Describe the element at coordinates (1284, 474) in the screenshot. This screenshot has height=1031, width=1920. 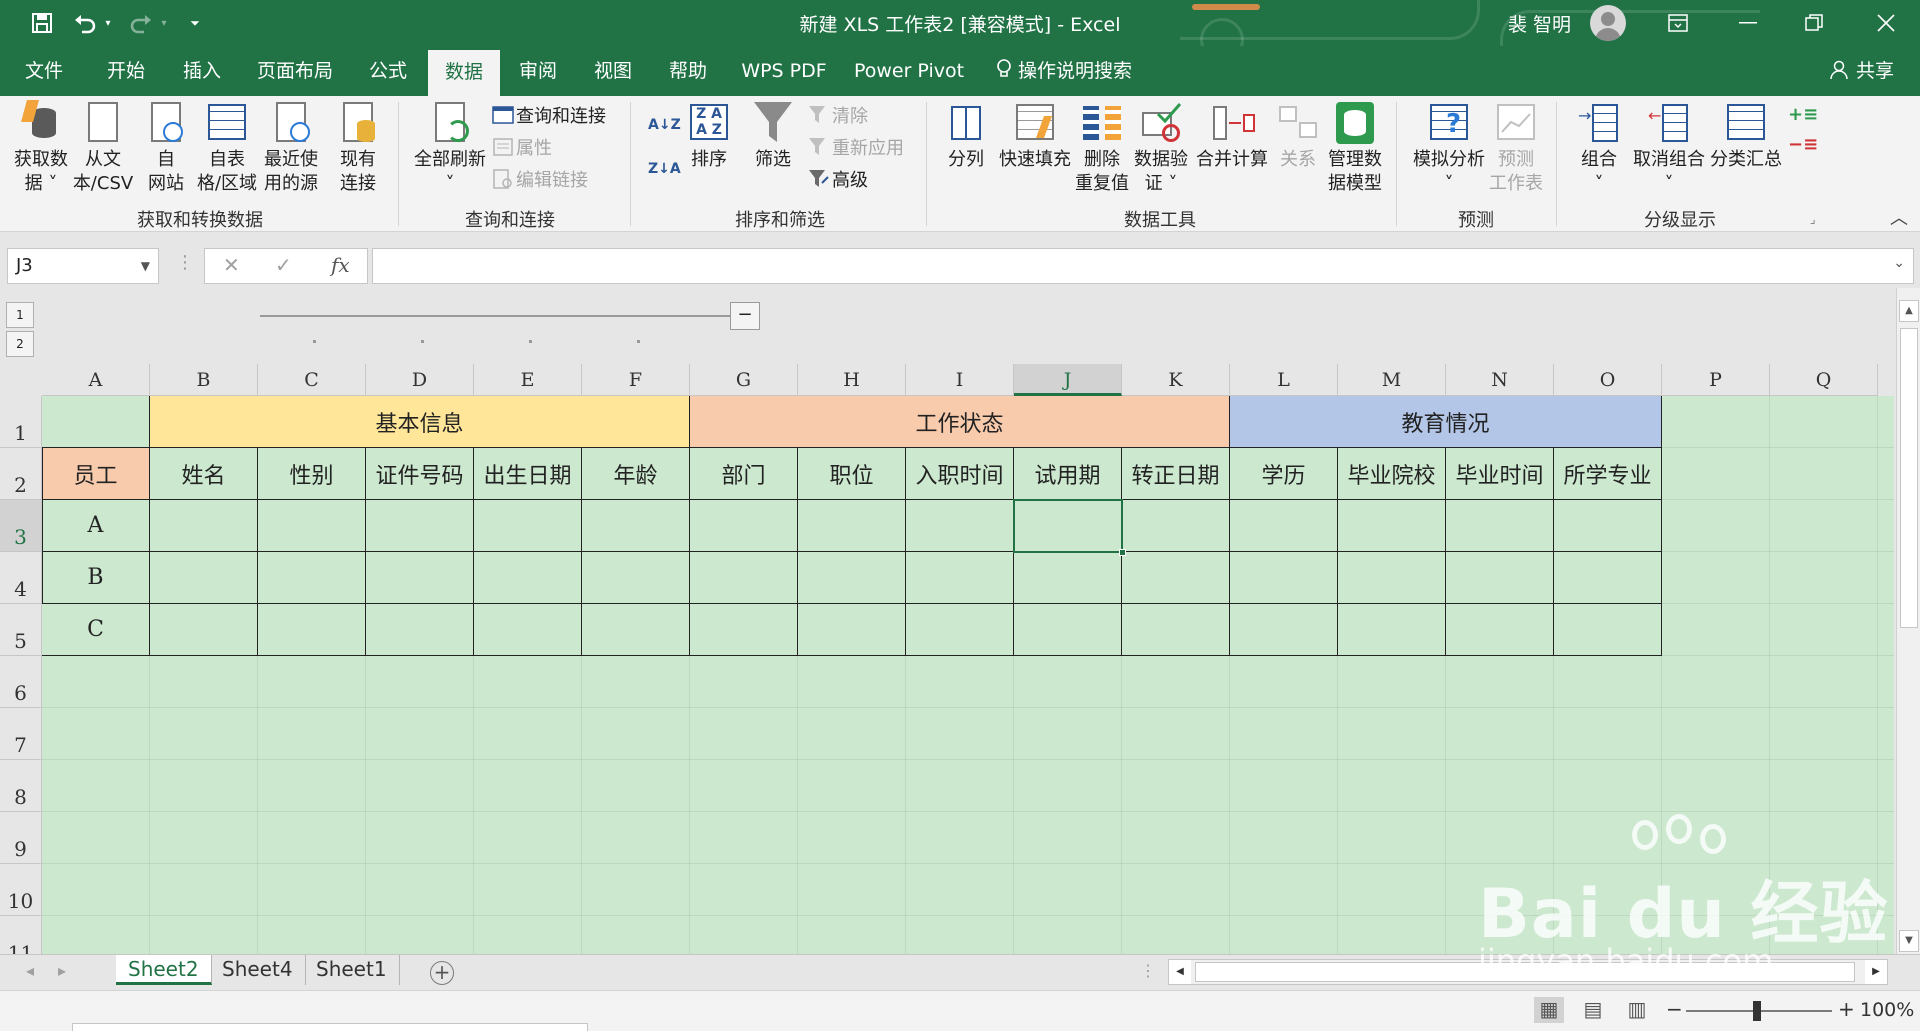
I see `field-header-cell: 学历` at that location.